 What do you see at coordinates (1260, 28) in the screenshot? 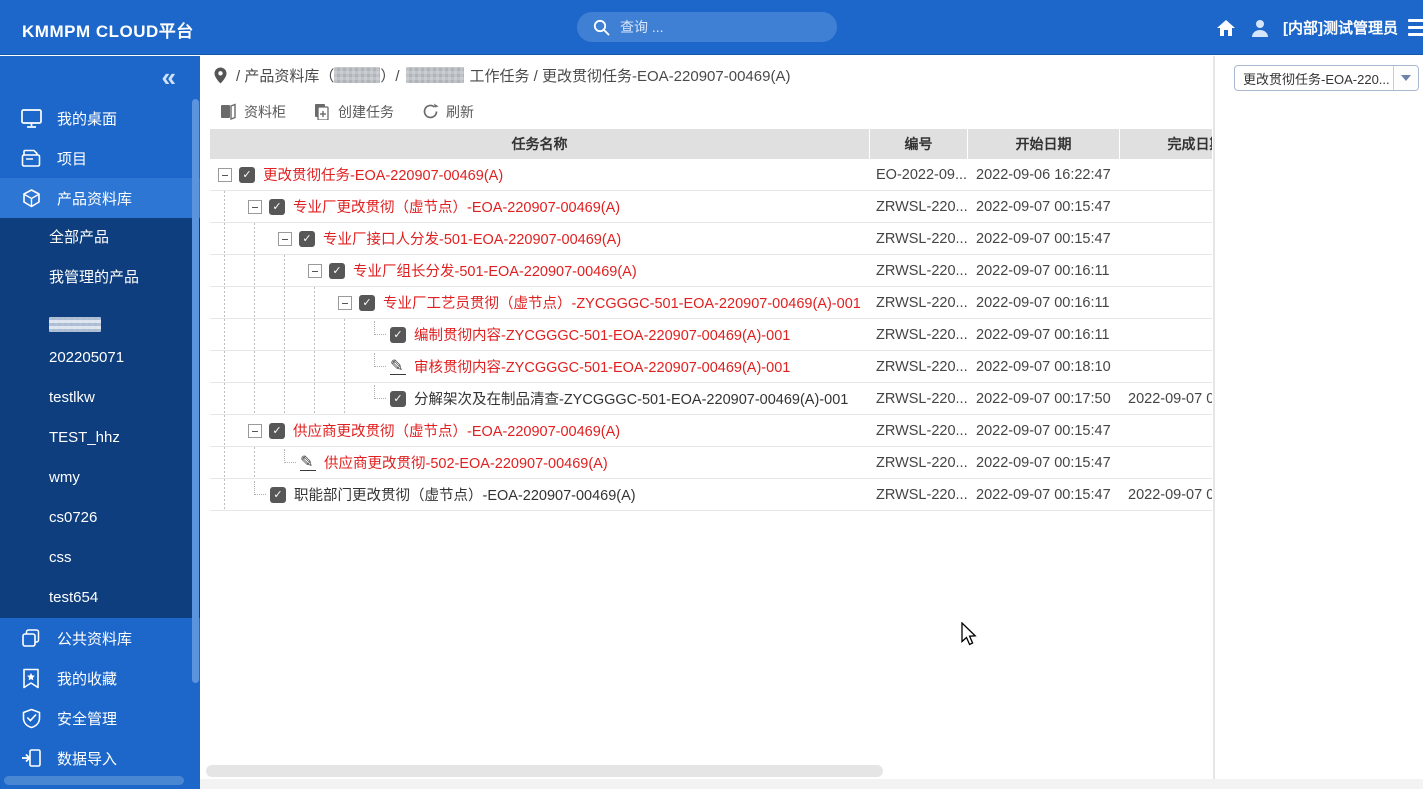
I see `user-icon` at bounding box center [1260, 28].